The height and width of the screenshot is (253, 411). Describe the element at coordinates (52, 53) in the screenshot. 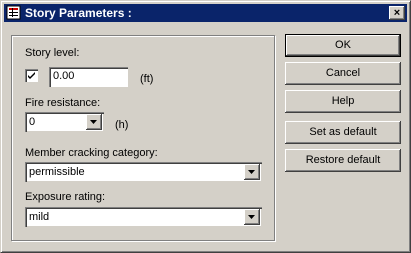

I see `story-level-label: Story level:` at that location.